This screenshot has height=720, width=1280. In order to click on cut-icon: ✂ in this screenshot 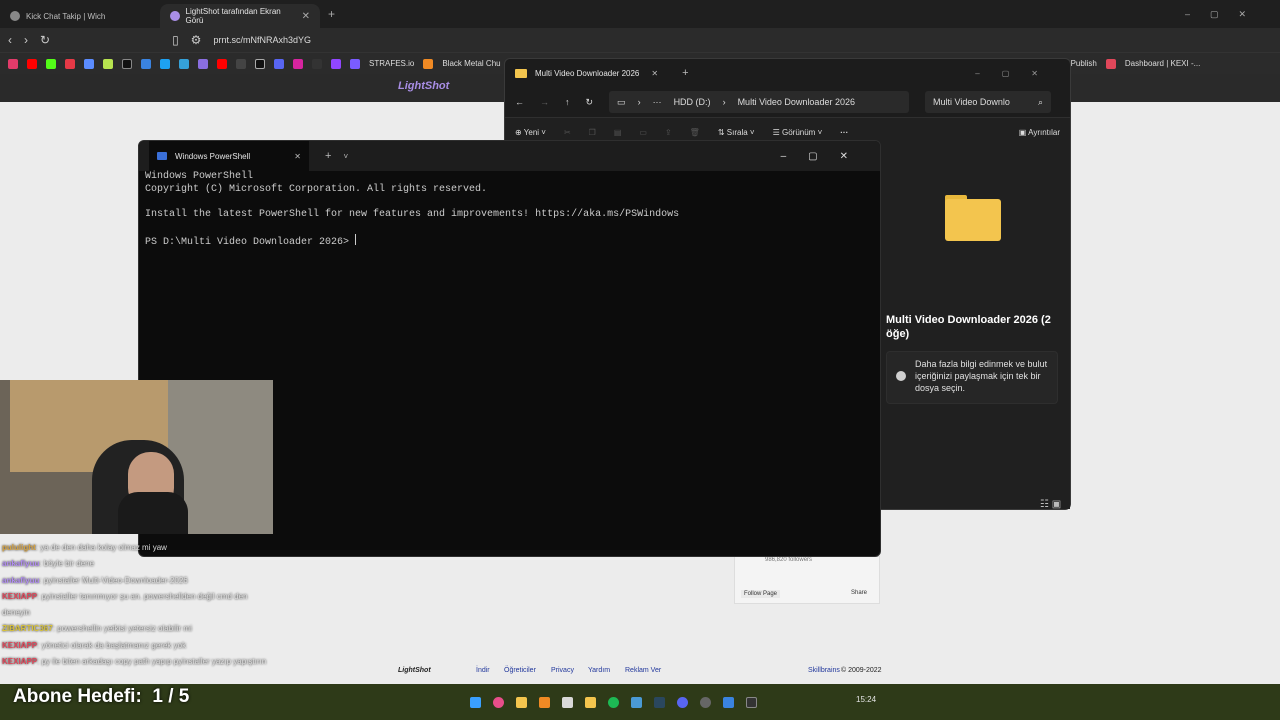, I will do `click(567, 132)`.